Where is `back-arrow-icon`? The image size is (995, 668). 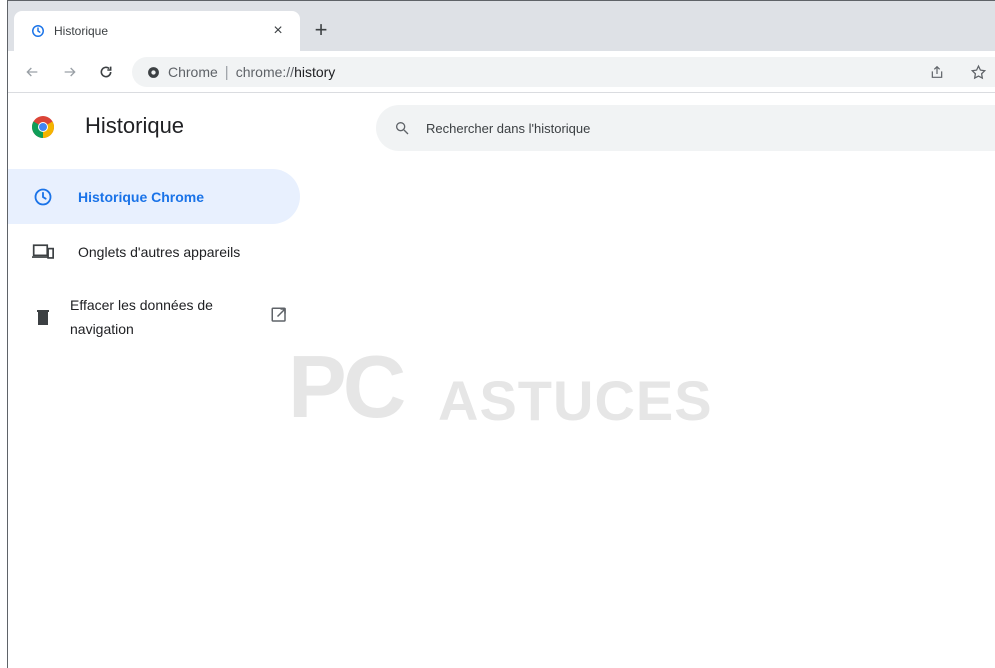 back-arrow-icon is located at coordinates (32, 72).